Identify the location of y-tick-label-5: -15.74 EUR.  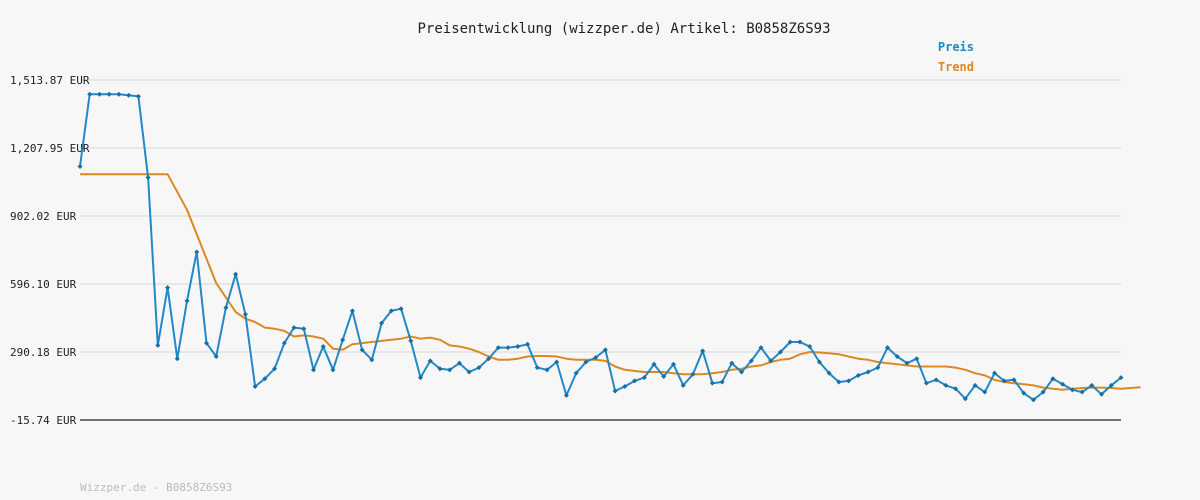
(43, 420).